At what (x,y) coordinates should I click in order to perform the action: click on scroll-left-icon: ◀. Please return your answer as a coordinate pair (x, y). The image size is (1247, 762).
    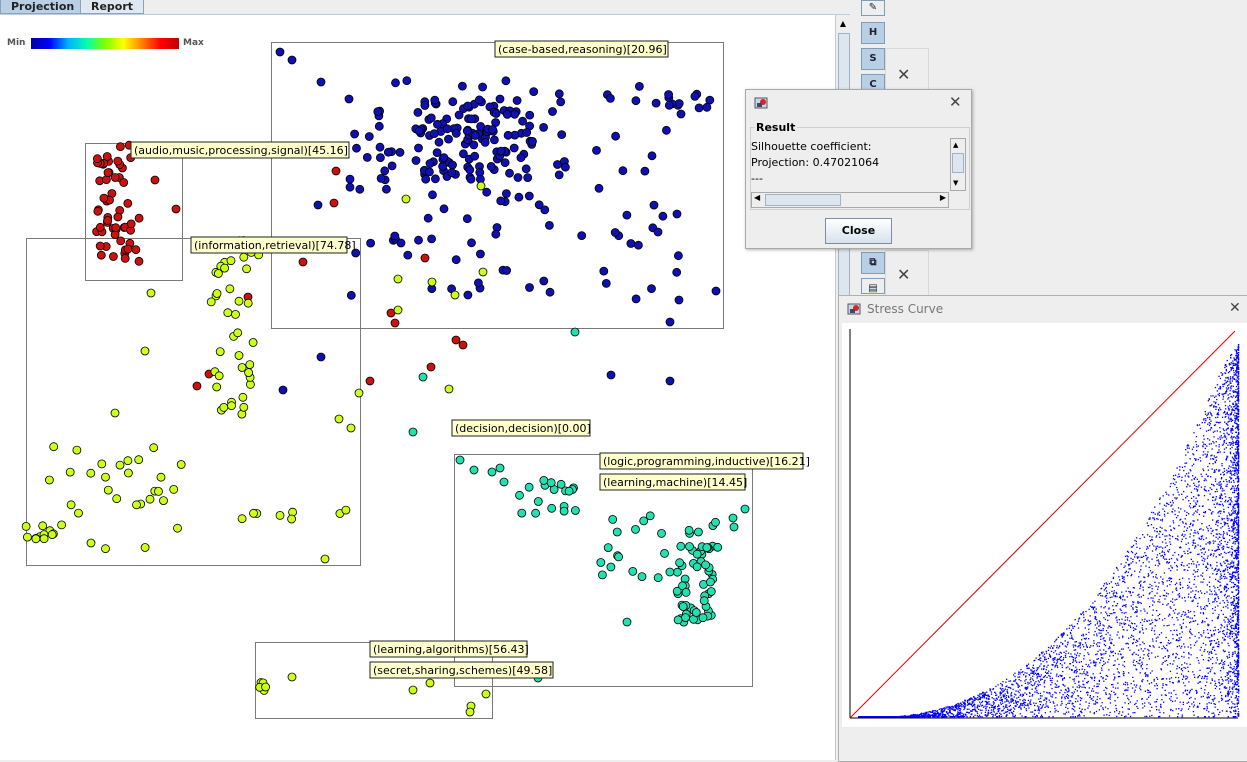
    Looking at the image, I should click on (757, 197).